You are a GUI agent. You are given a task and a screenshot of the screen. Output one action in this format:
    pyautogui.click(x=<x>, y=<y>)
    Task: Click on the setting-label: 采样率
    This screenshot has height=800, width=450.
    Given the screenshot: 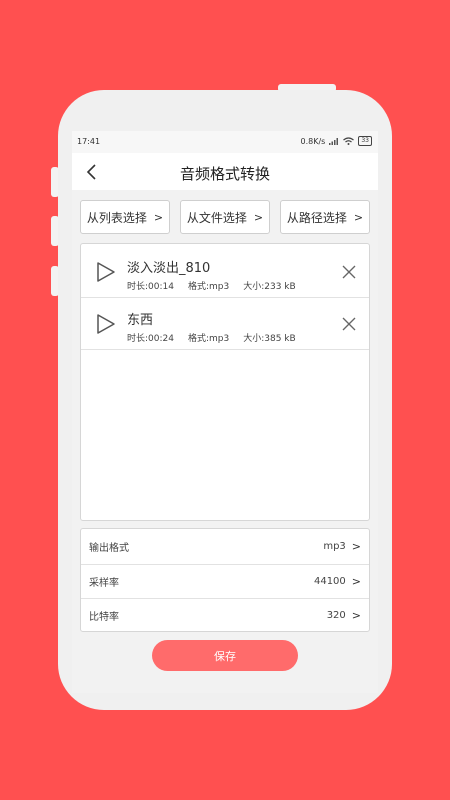 What is the action you would take?
    pyautogui.click(x=104, y=583)
    